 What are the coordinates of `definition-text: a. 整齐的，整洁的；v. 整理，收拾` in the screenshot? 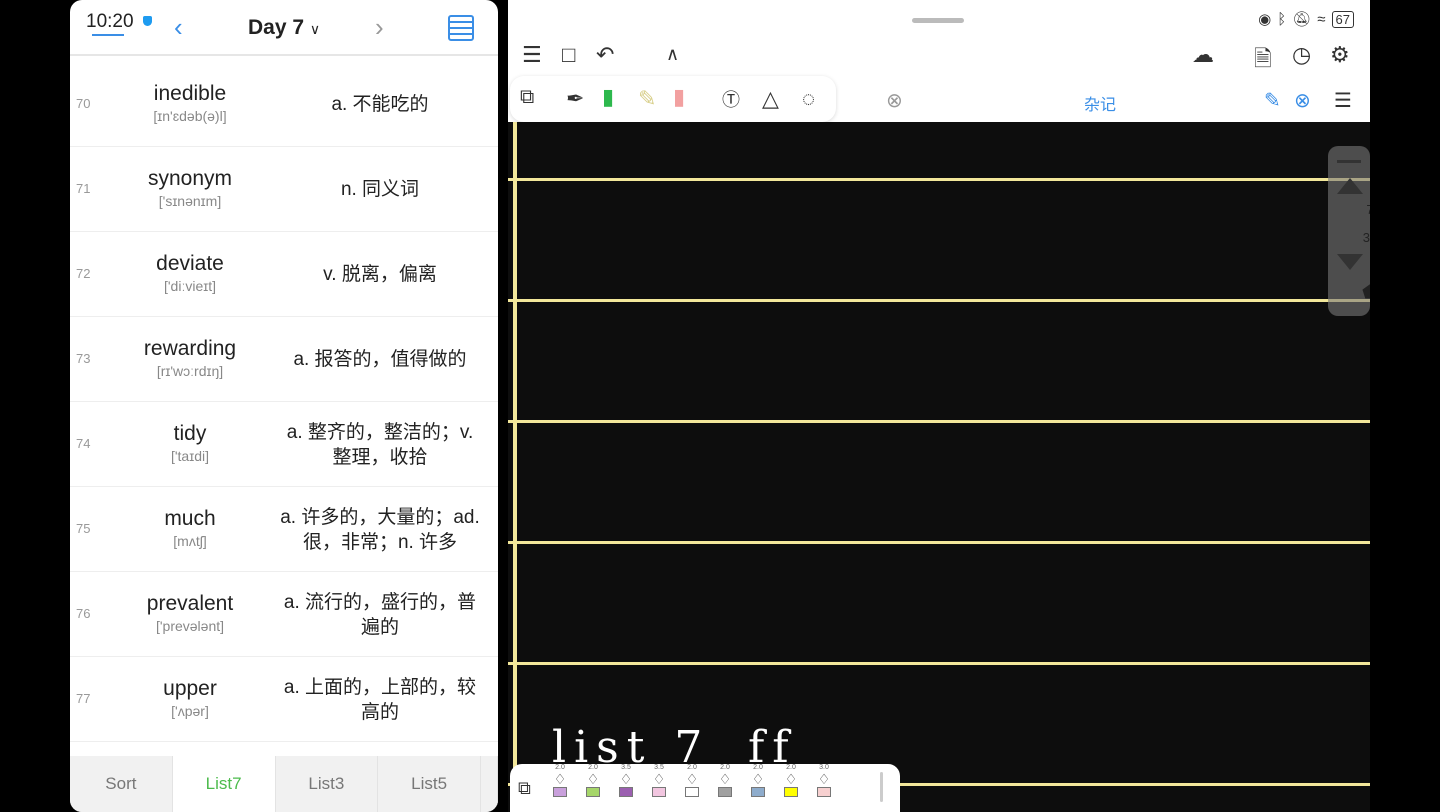 It's located at (380, 444).